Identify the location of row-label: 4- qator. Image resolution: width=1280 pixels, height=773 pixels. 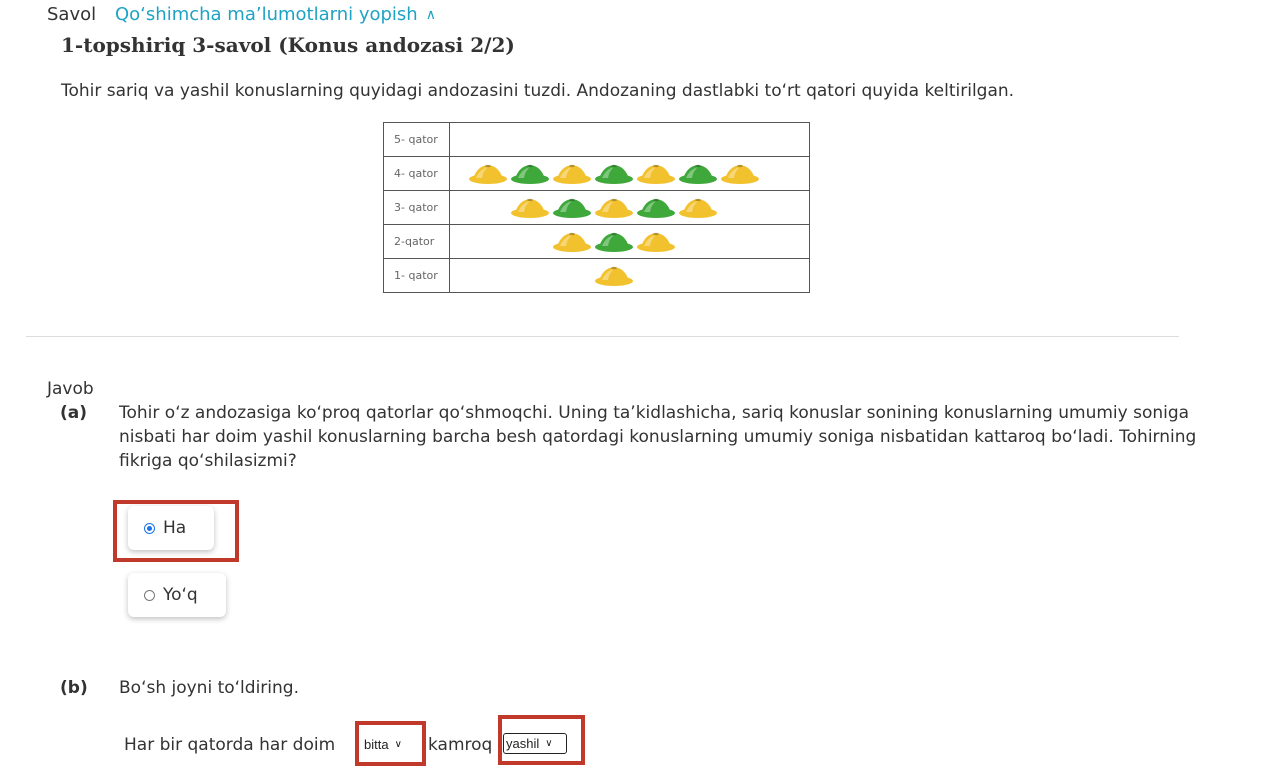
(416, 173).